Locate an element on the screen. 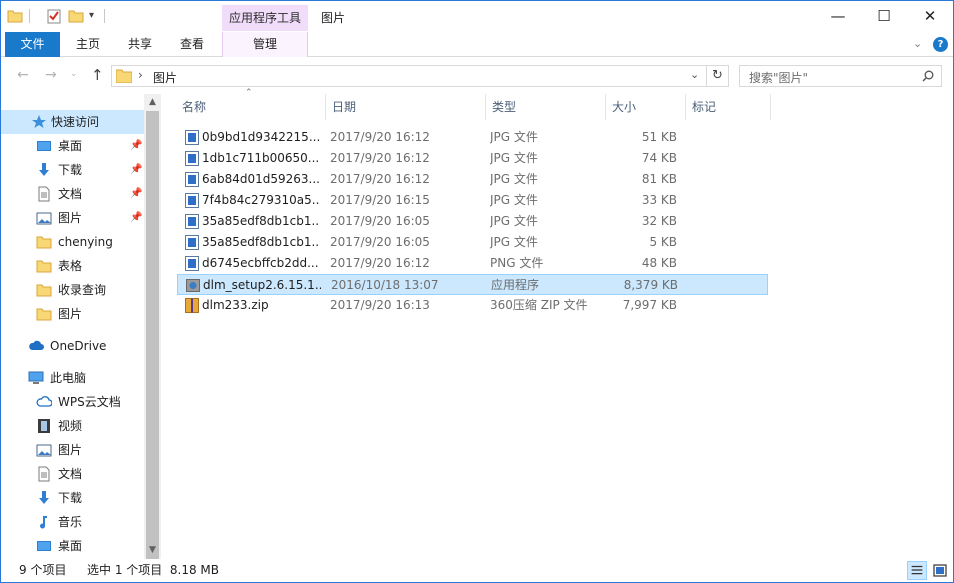  column-header-type: 类型 is located at coordinates (545, 107).